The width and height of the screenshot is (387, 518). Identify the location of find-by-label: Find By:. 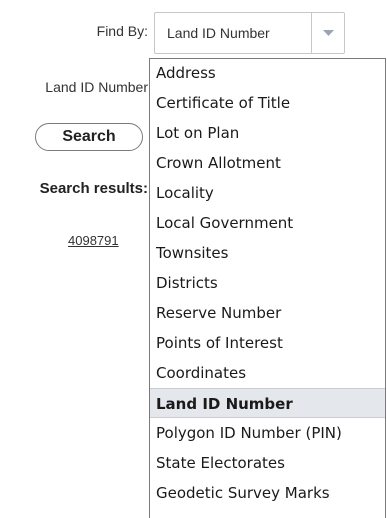
(122, 31).